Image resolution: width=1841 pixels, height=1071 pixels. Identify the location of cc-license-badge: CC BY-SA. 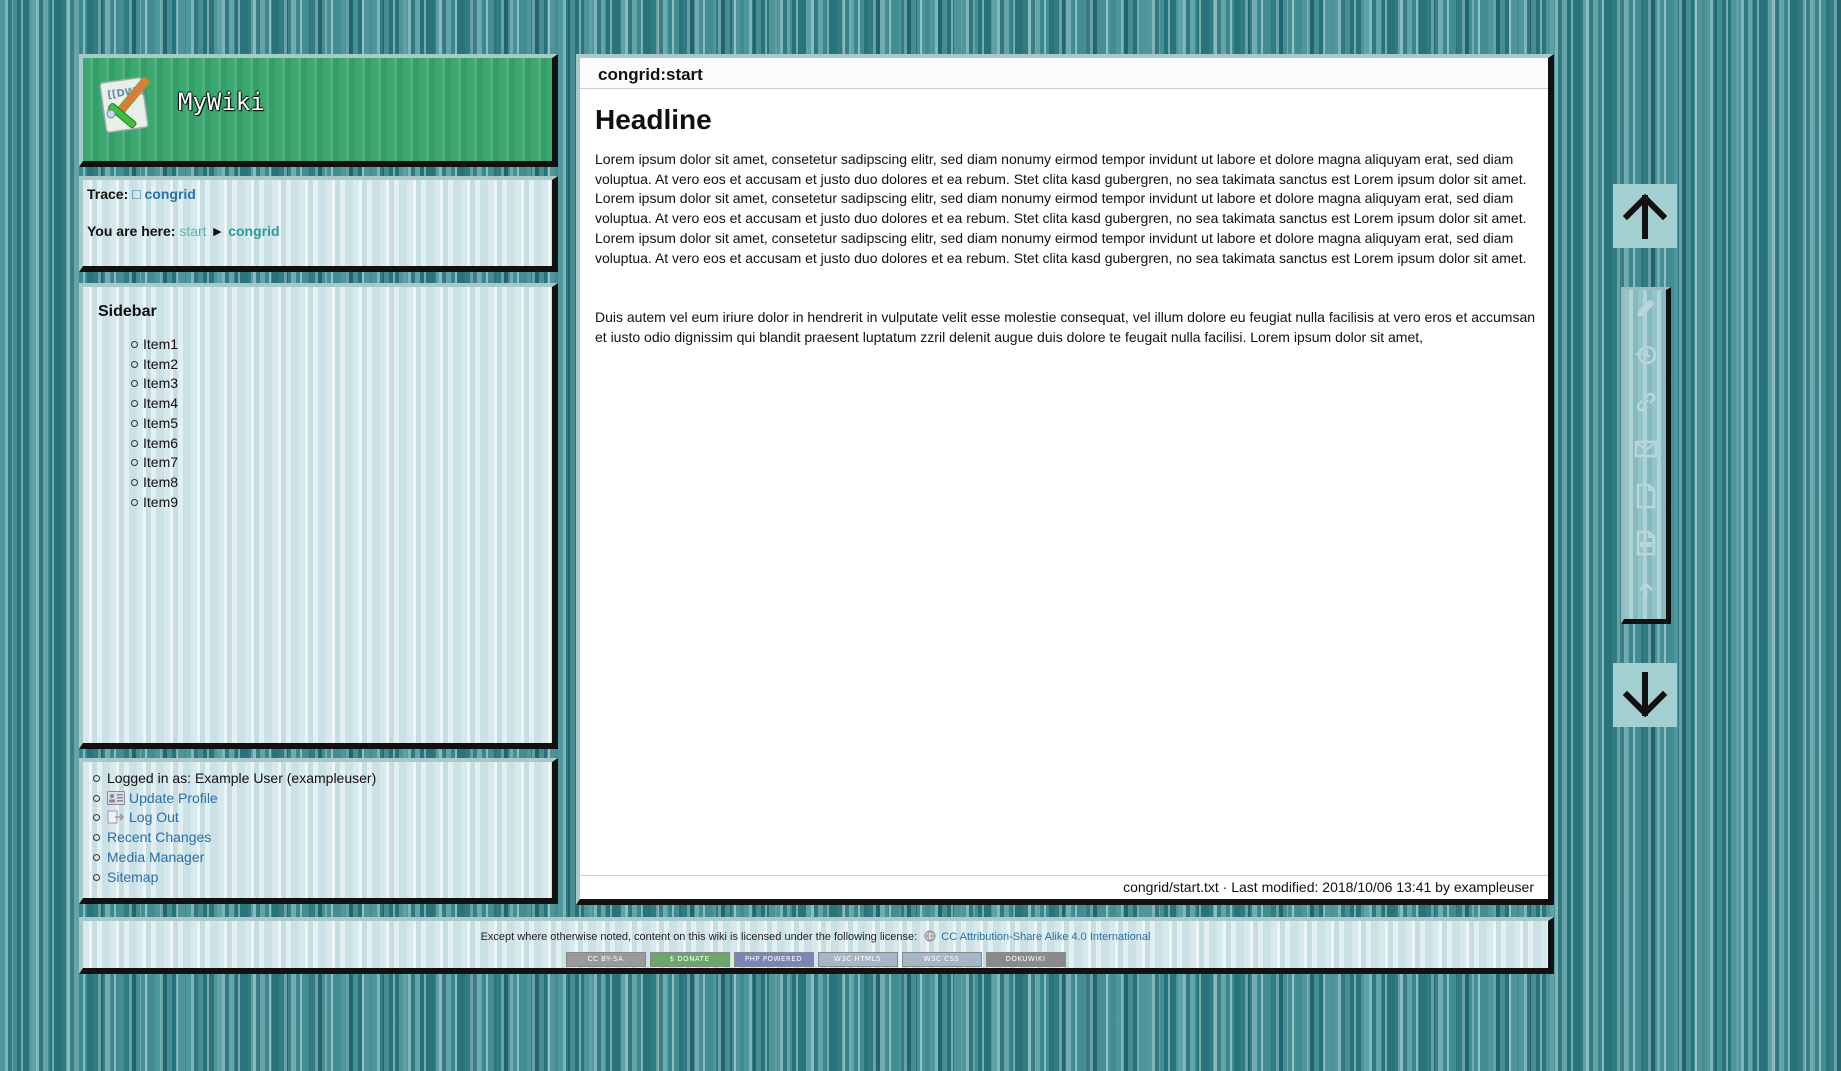
(605, 959).